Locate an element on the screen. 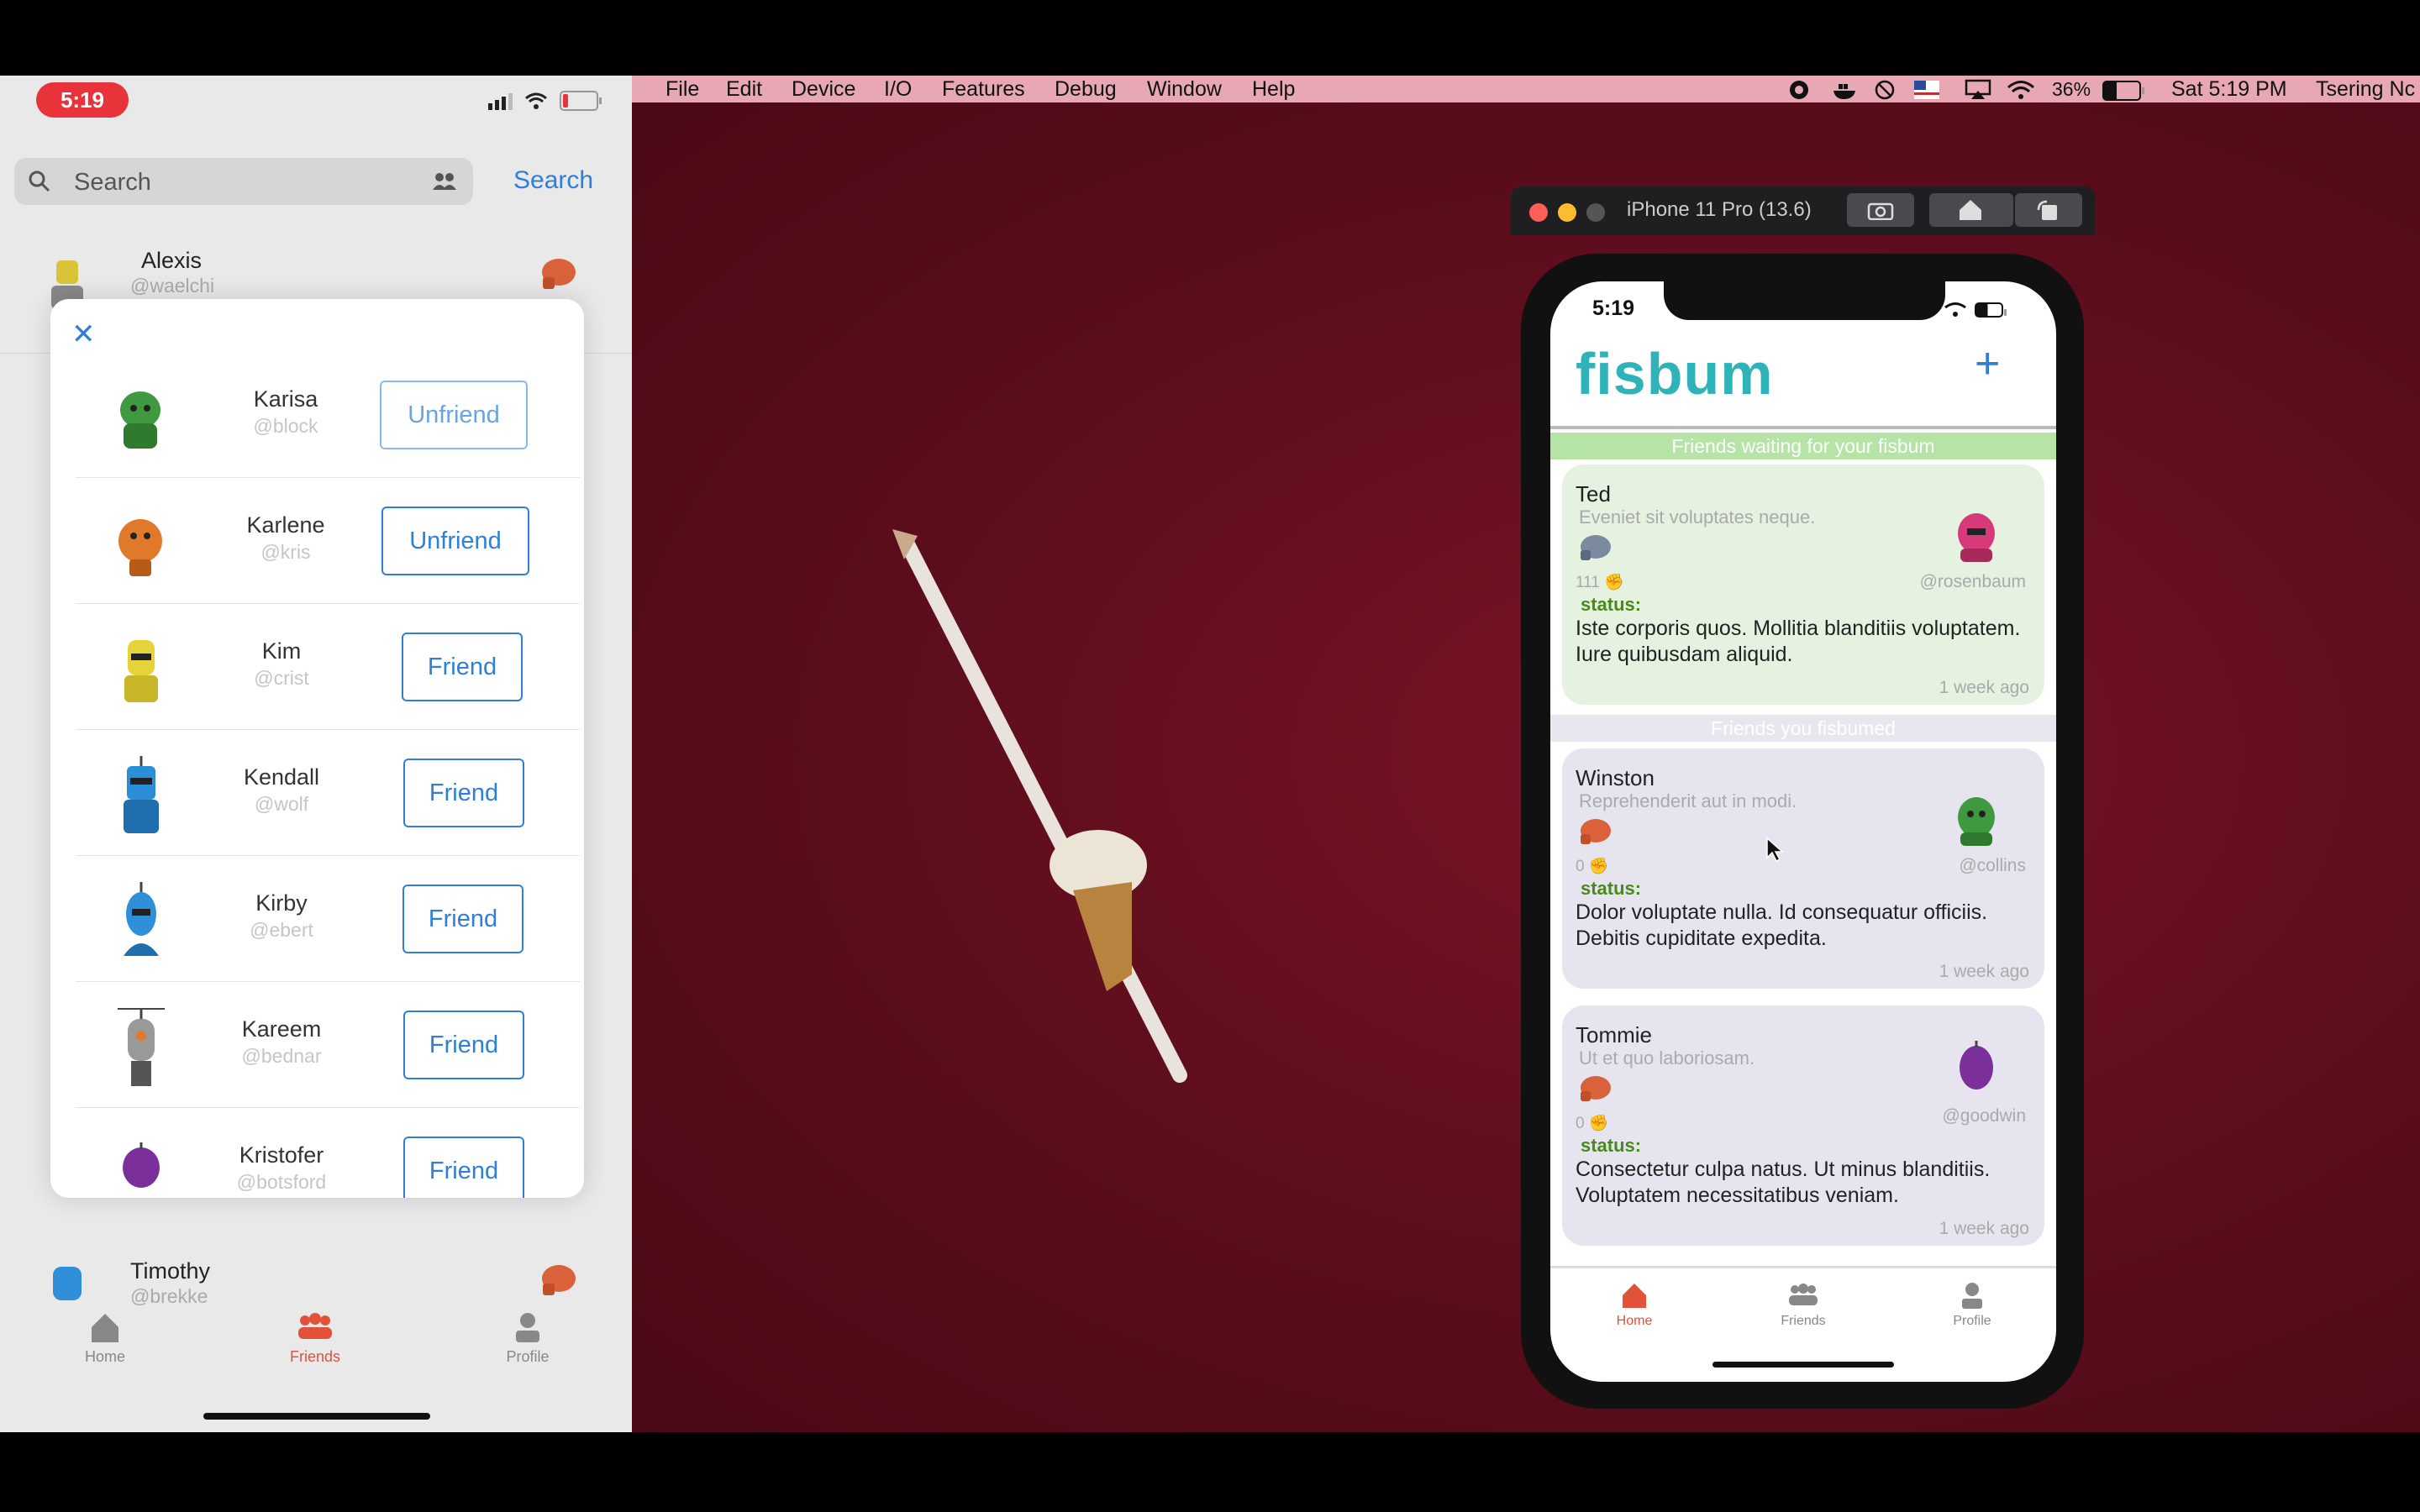  rotate-icon is located at coordinates (2047, 210).